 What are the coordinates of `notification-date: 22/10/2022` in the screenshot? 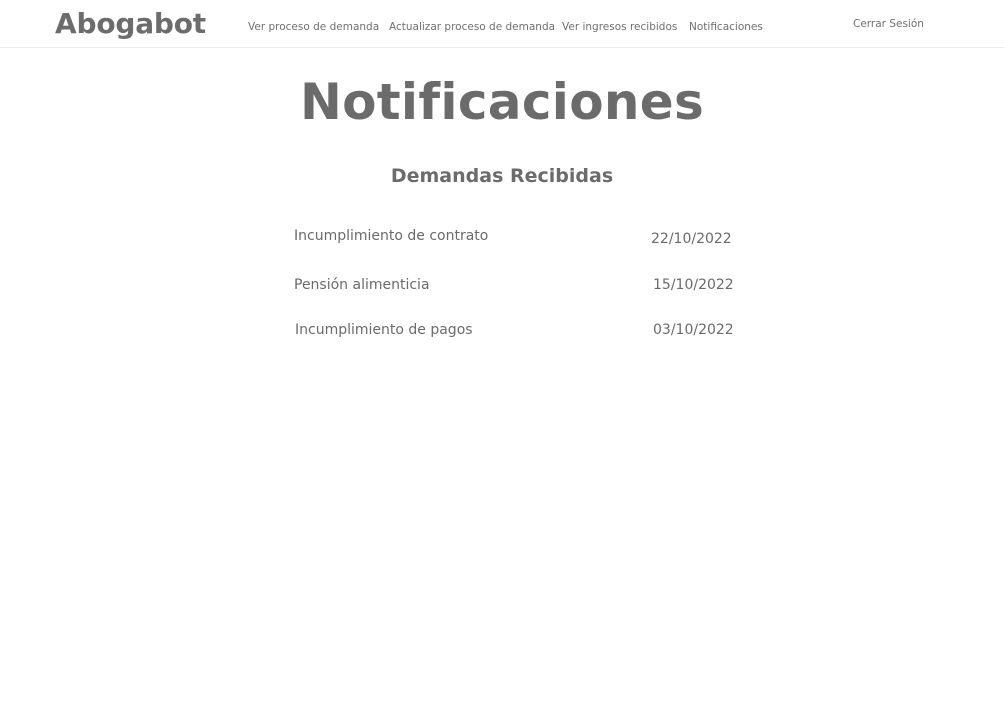 It's located at (691, 239).